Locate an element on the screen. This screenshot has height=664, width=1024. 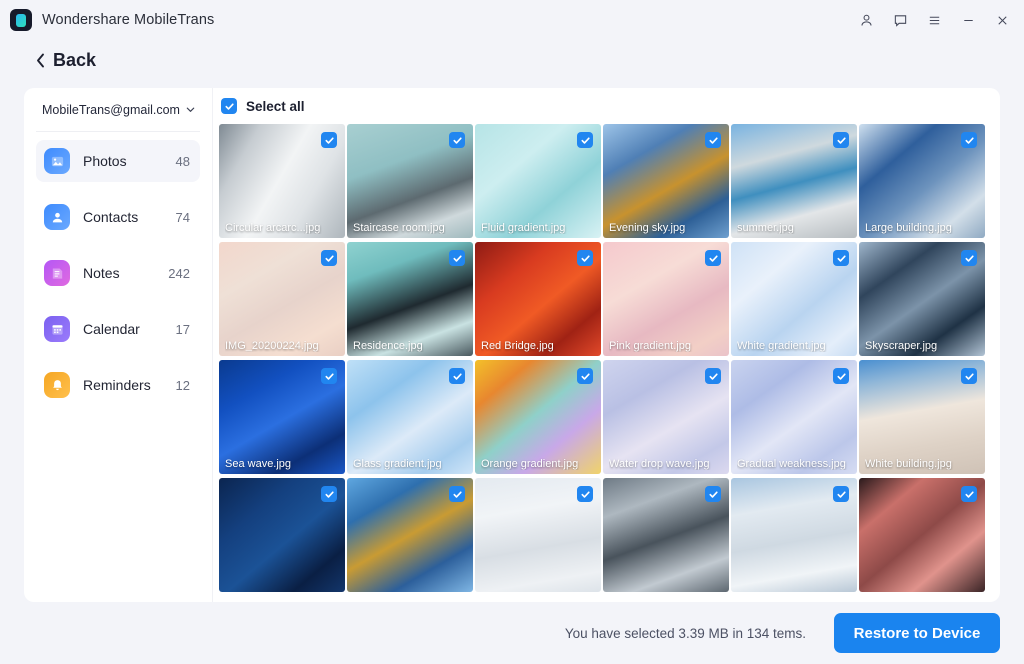
photo-cell: summer.jpg is located at coordinates (795, 181).